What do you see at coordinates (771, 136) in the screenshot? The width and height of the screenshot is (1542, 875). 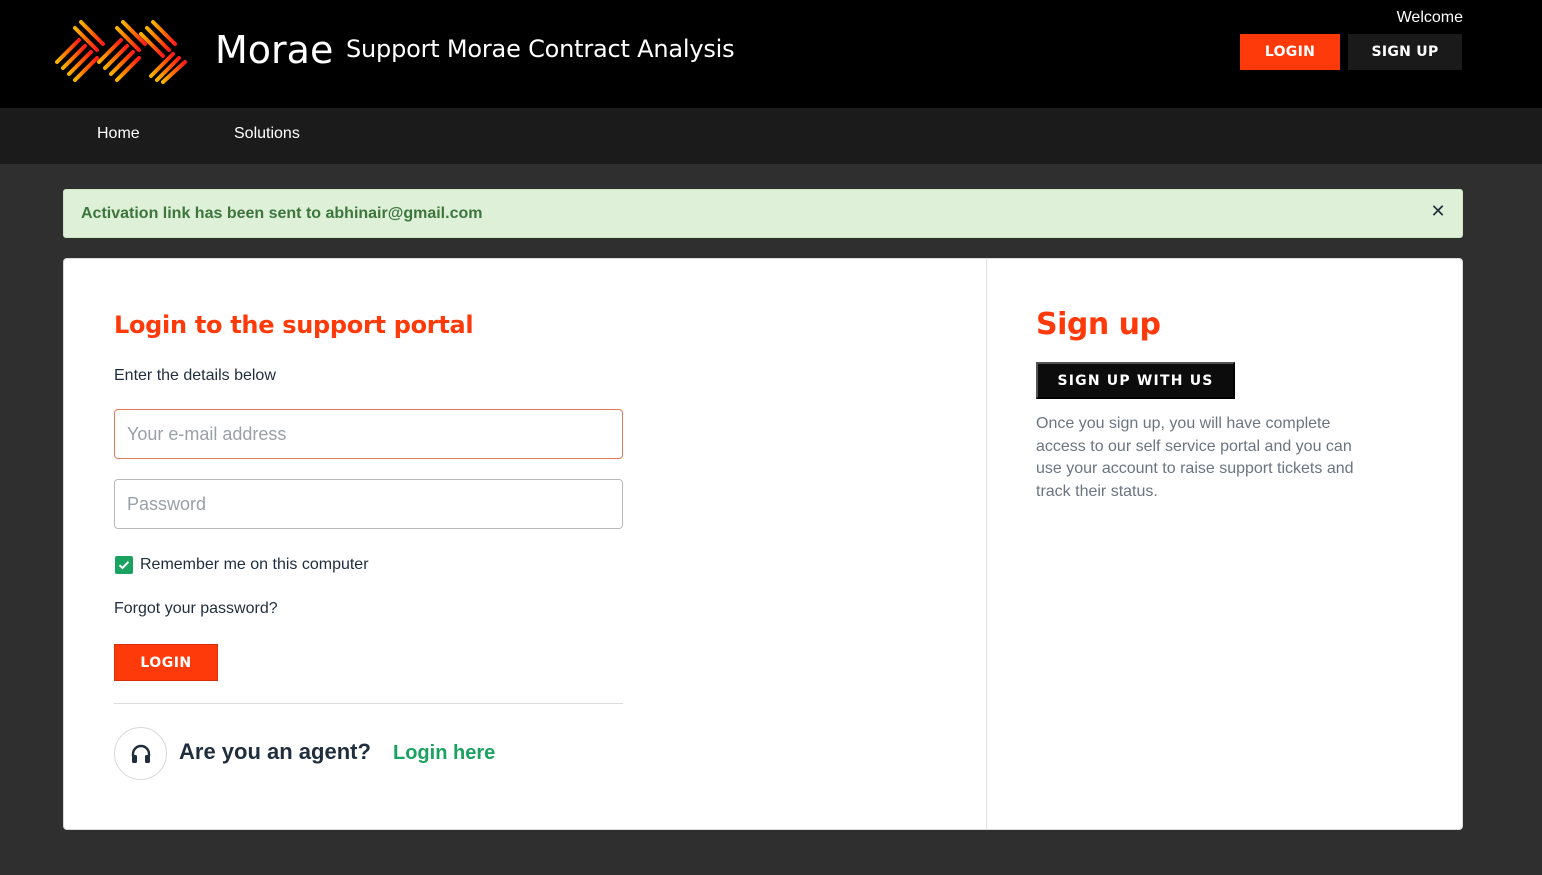 I see `main-nav: Home Solutions` at bounding box center [771, 136].